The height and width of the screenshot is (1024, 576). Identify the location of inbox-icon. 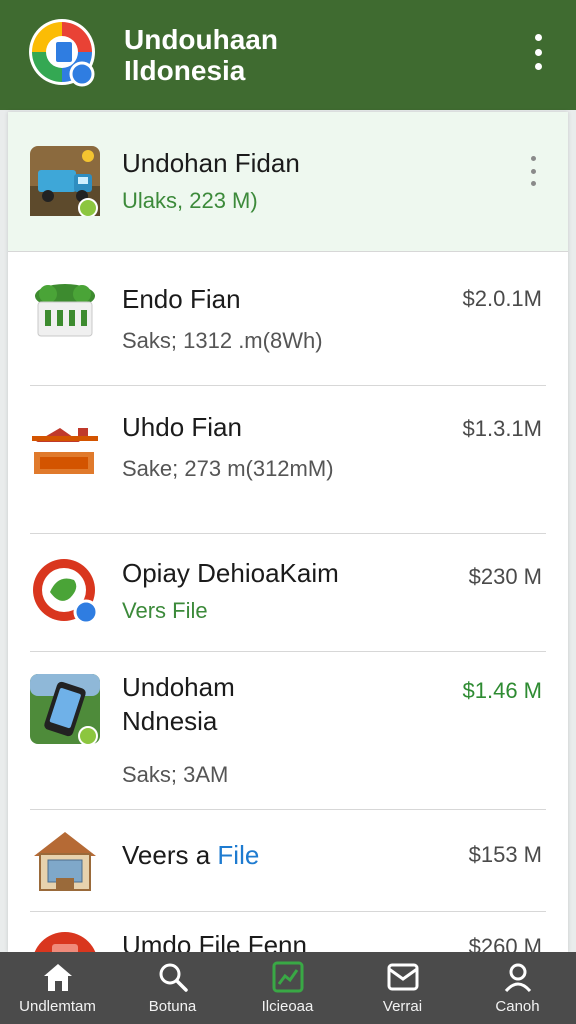
(403, 977).